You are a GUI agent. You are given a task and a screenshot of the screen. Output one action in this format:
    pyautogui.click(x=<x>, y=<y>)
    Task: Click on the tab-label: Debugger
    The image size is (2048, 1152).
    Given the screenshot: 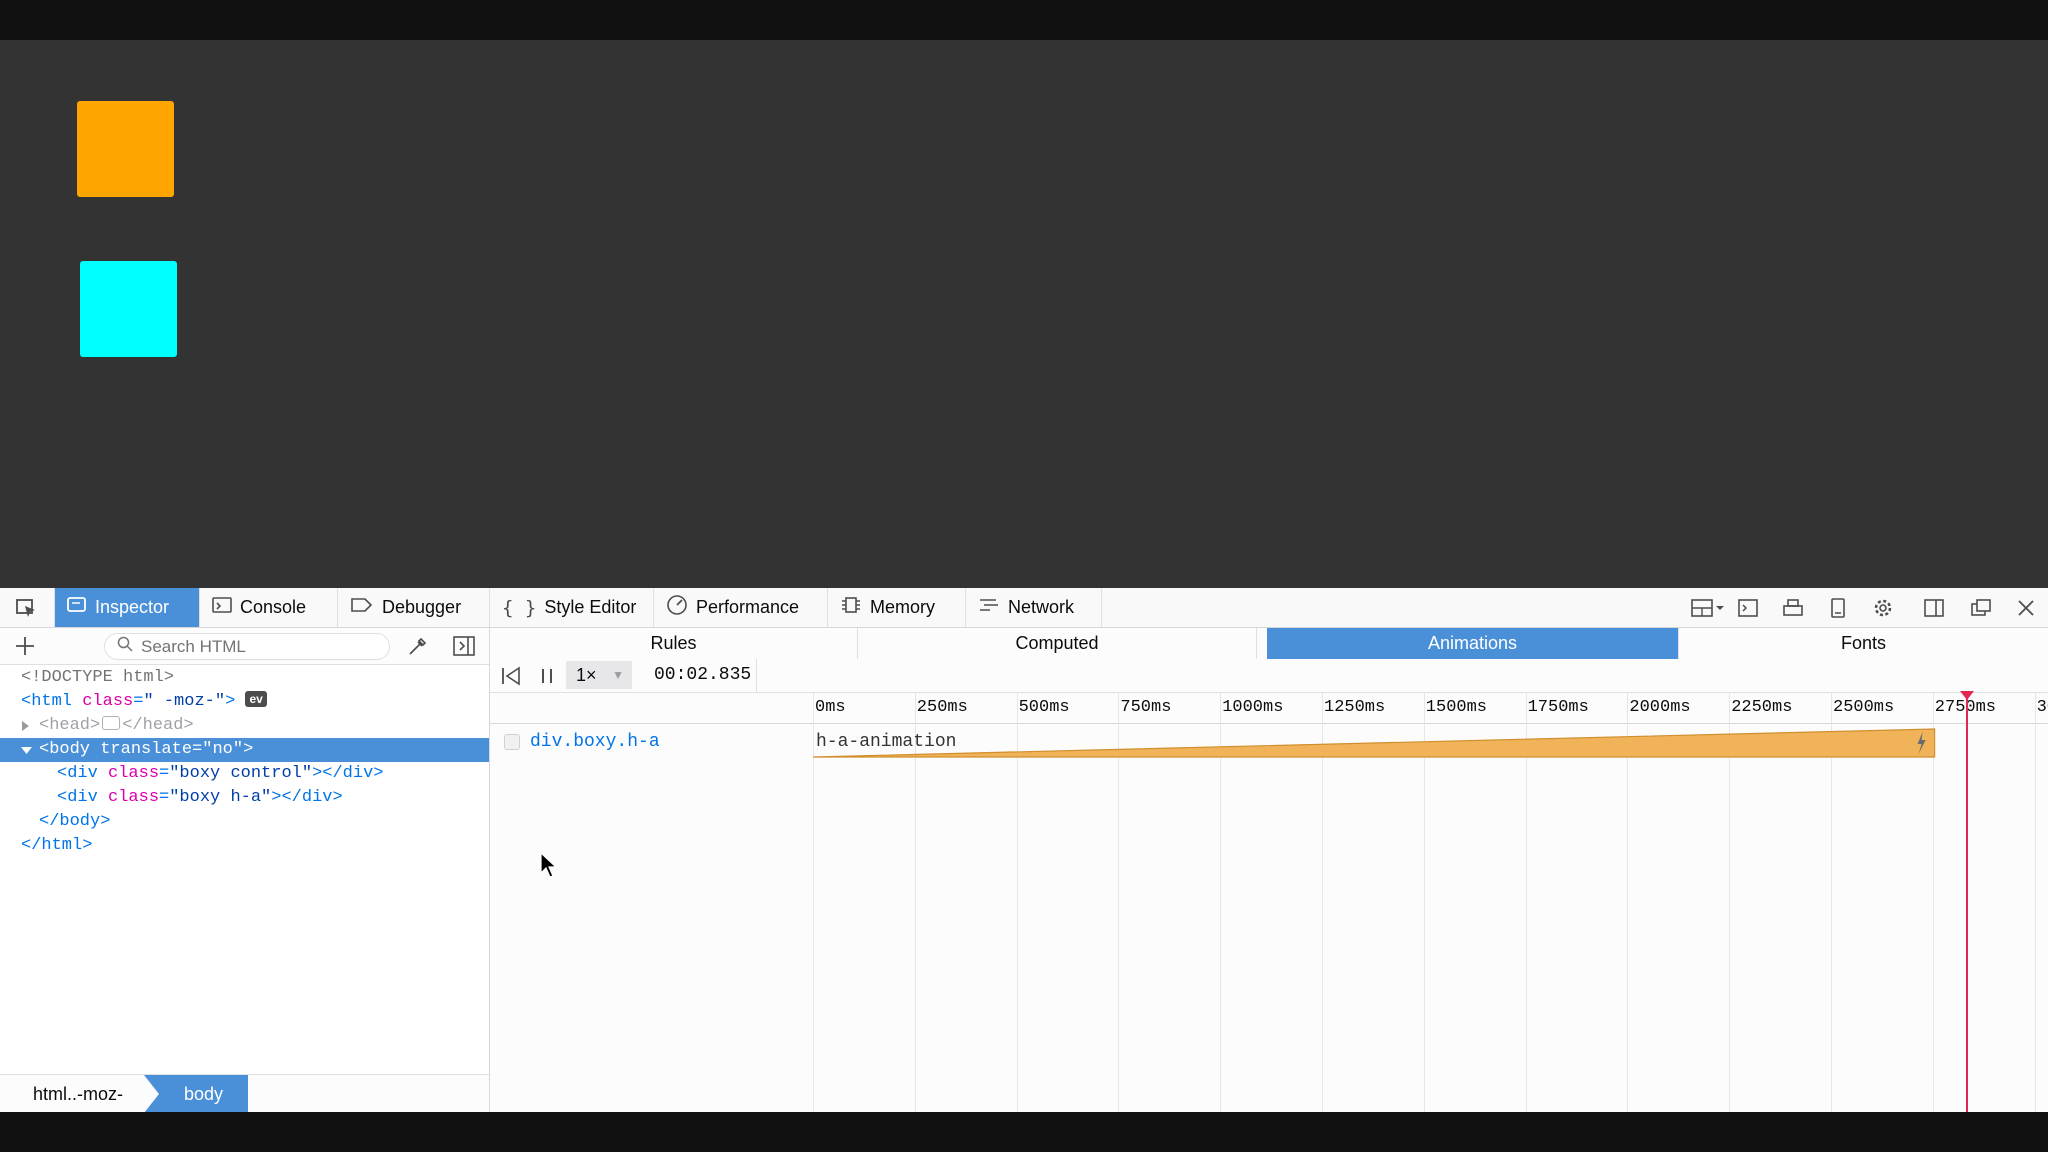 What is the action you would take?
    pyautogui.click(x=422, y=607)
    